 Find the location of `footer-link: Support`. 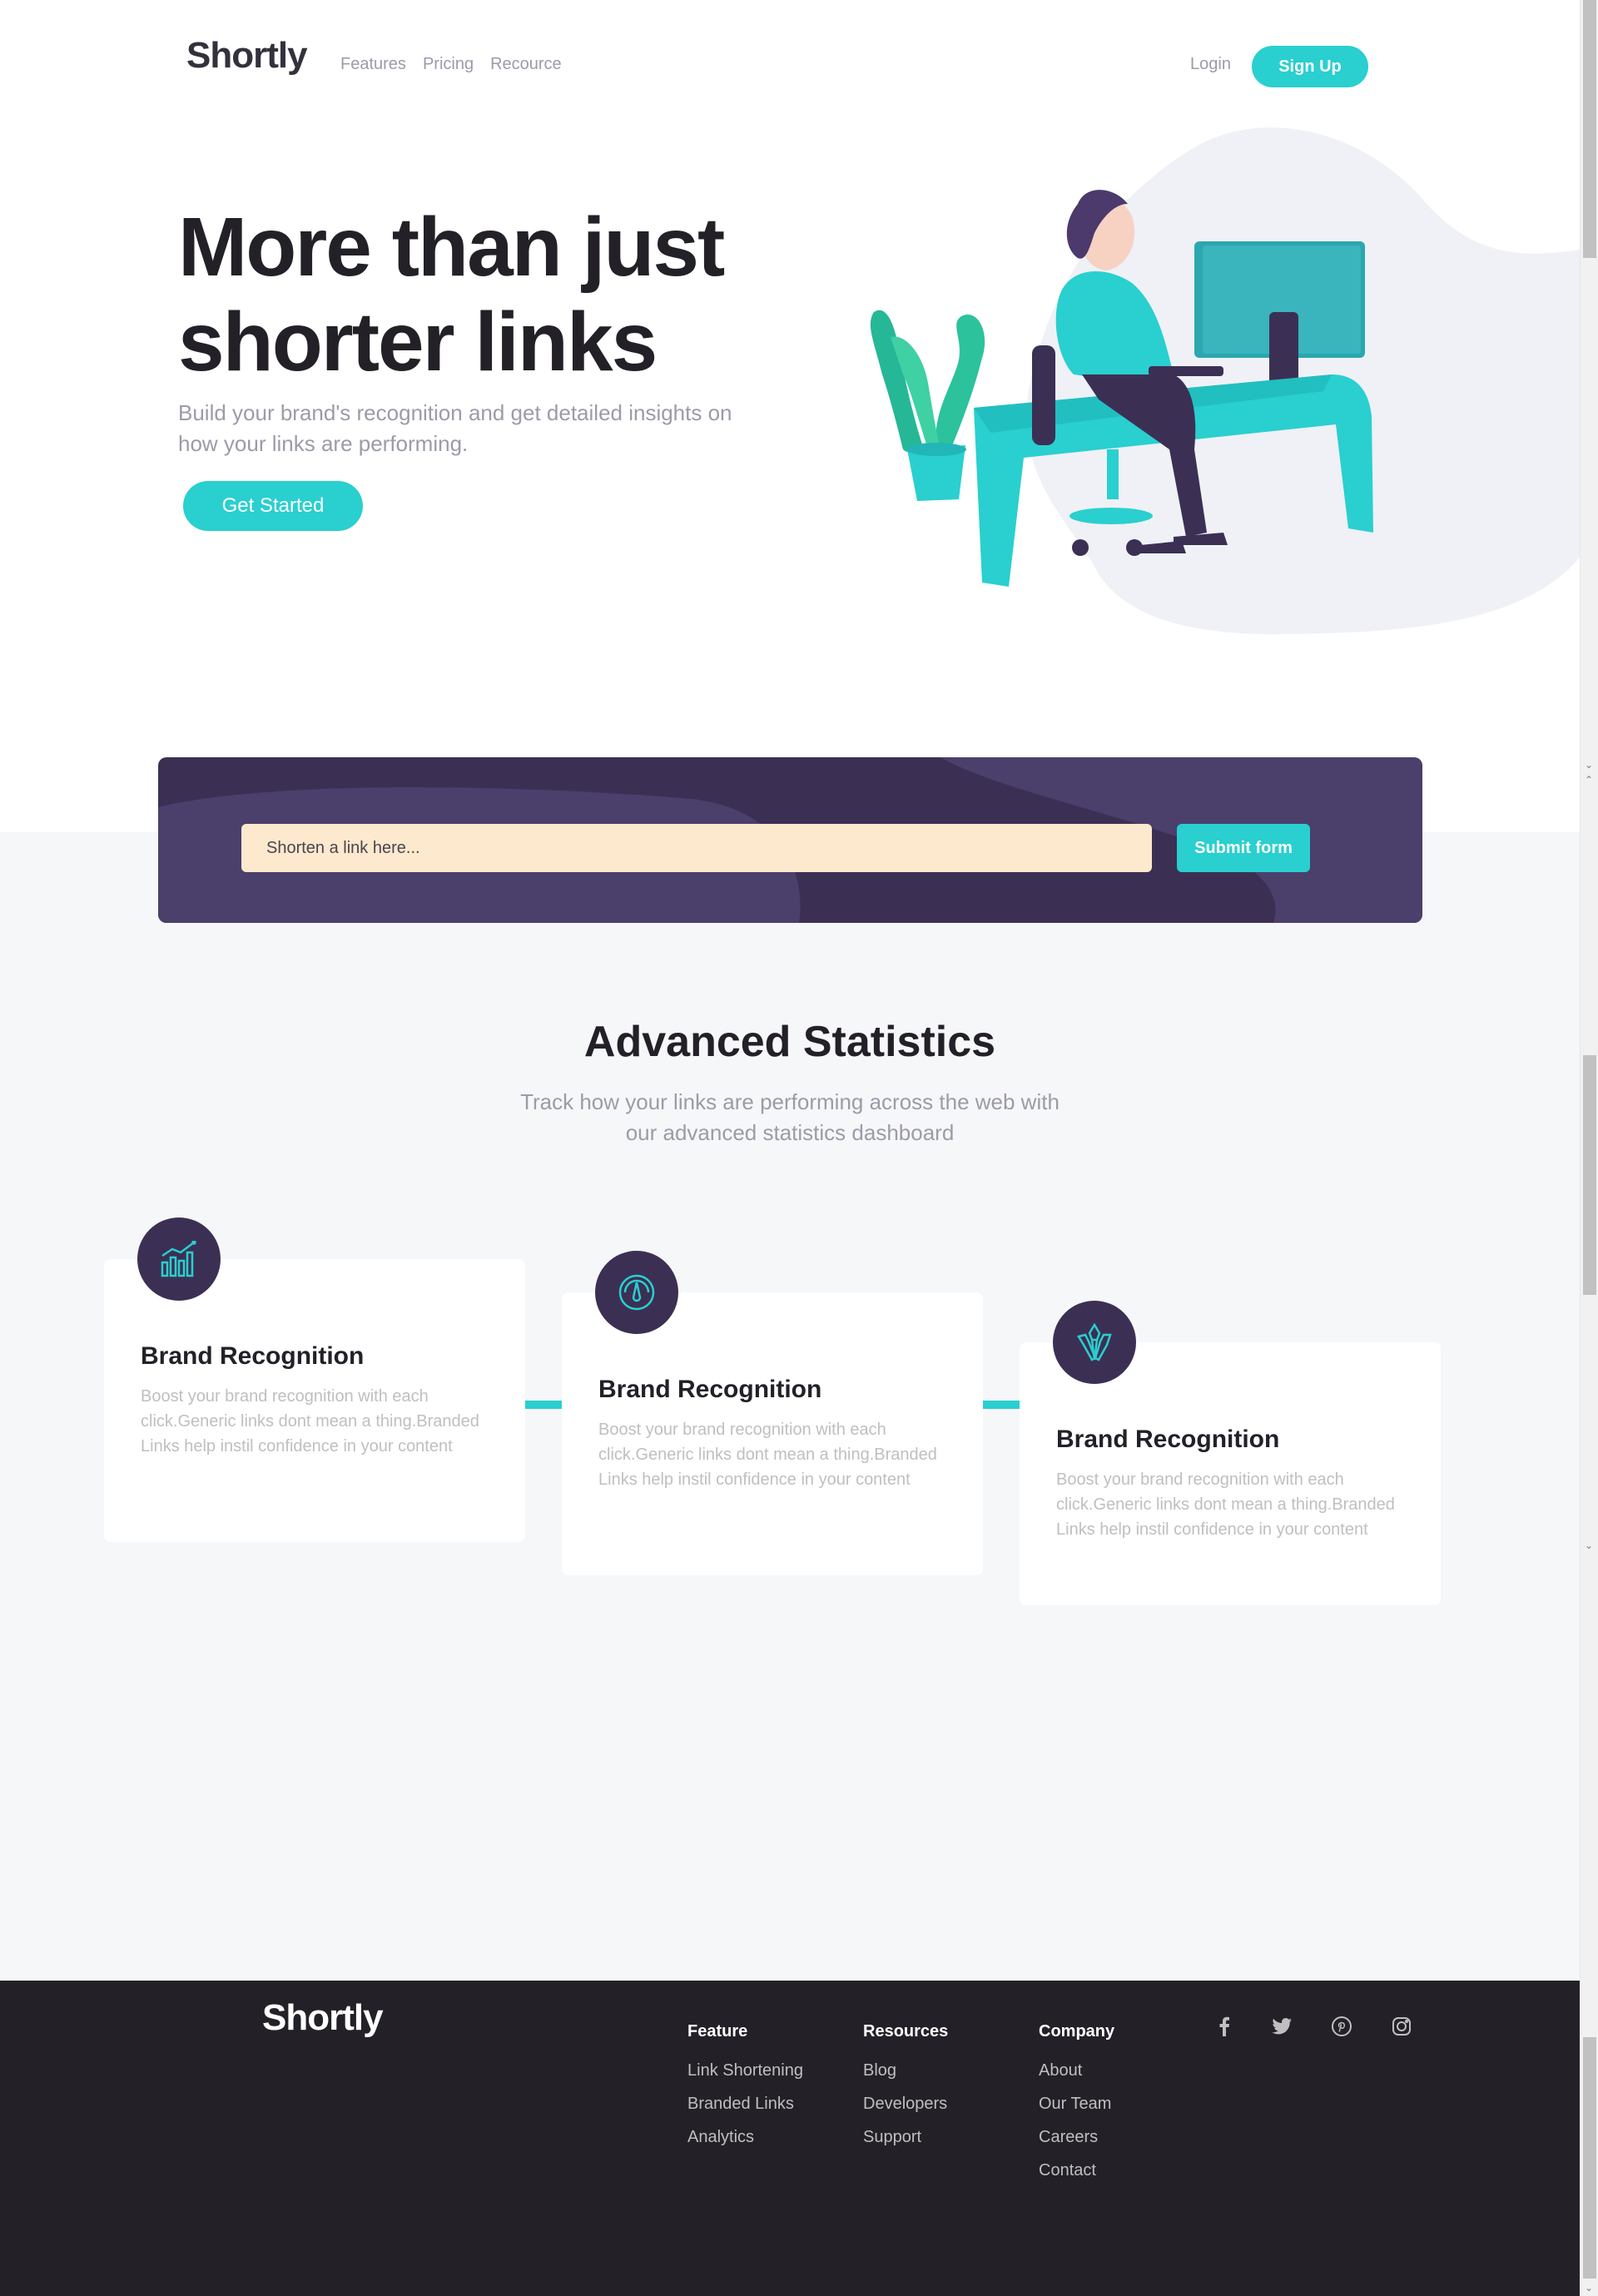

footer-link: Support is located at coordinates (906, 2137).